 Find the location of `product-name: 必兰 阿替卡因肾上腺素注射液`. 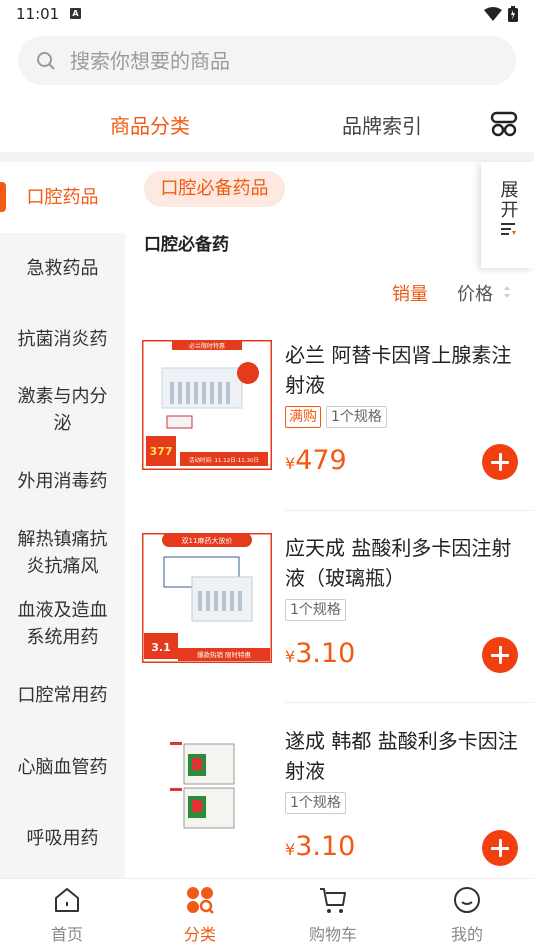

product-name: 必兰 阿替卡因肾上腺素注射液 is located at coordinates (402, 370).